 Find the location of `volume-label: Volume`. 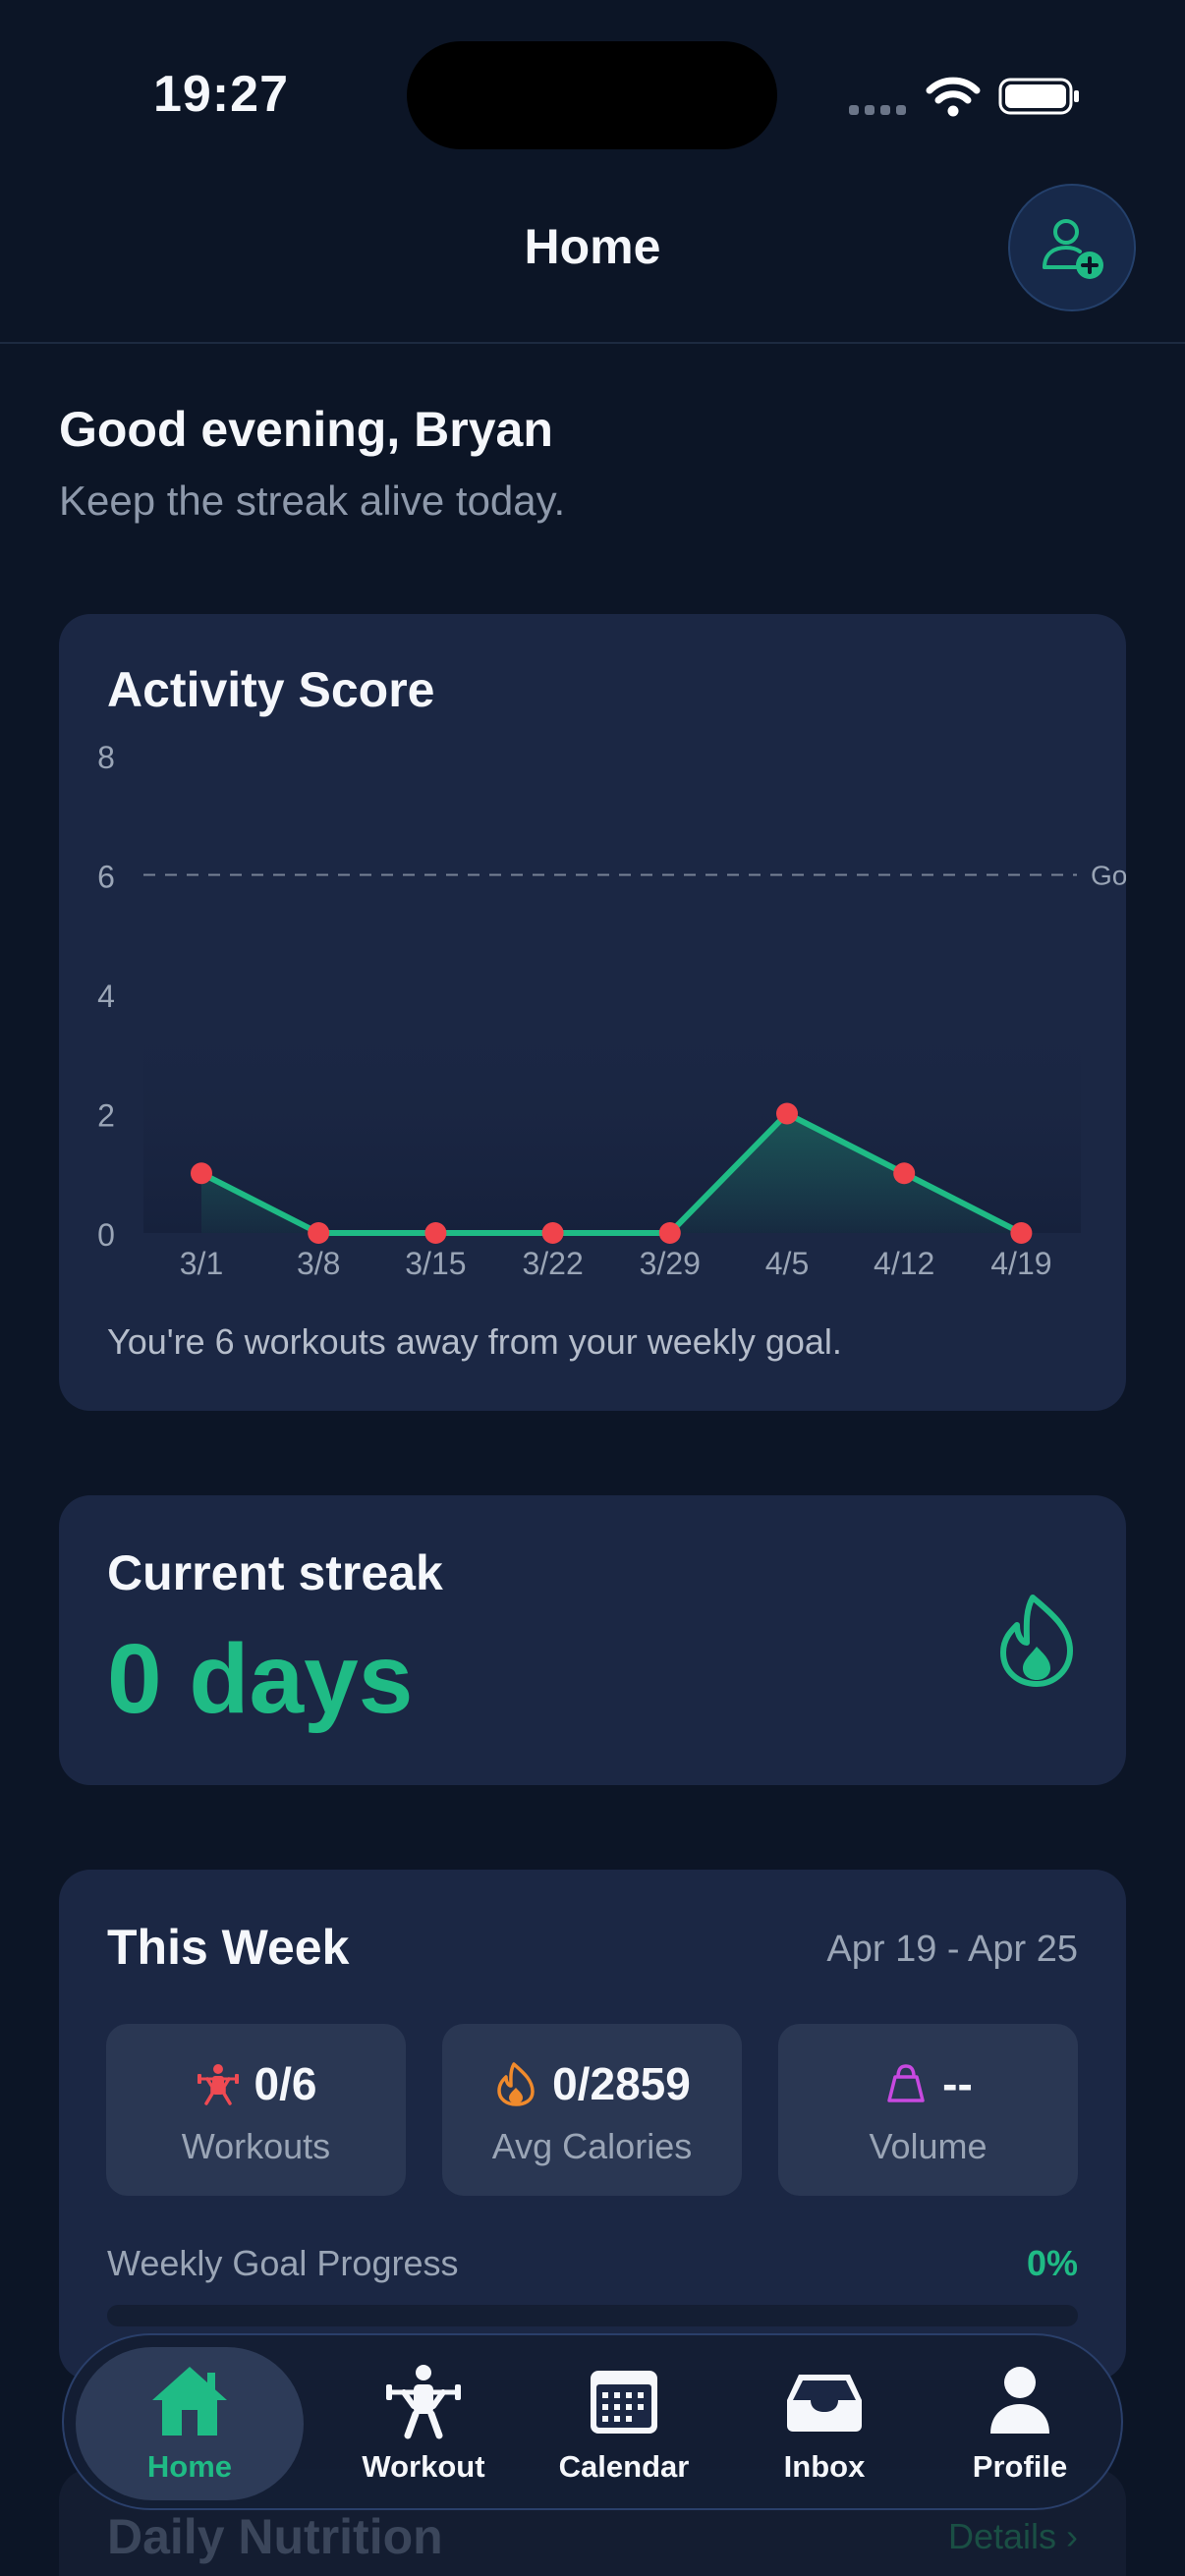

volume-label: Volume is located at coordinates (929, 2146).